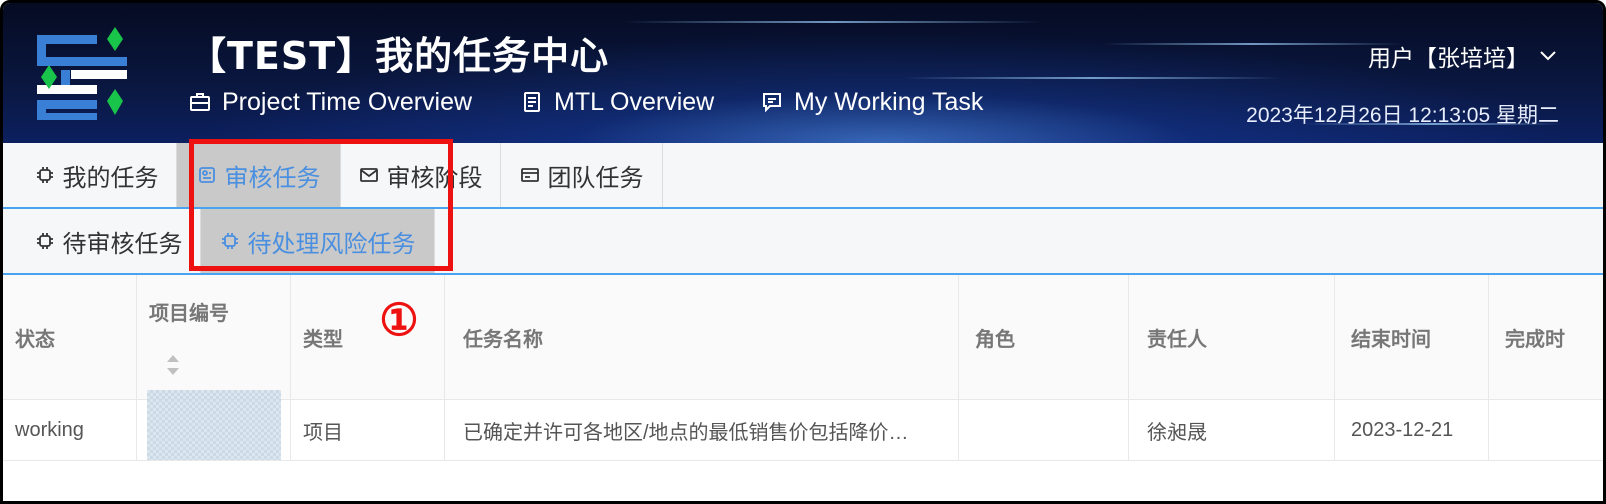 This screenshot has width=1606, height=504. What do you see at coordinates (1232, 430) in the screenshot?
I see `cell-owner: 徐昶晟` at bounding box center [1232, 430].